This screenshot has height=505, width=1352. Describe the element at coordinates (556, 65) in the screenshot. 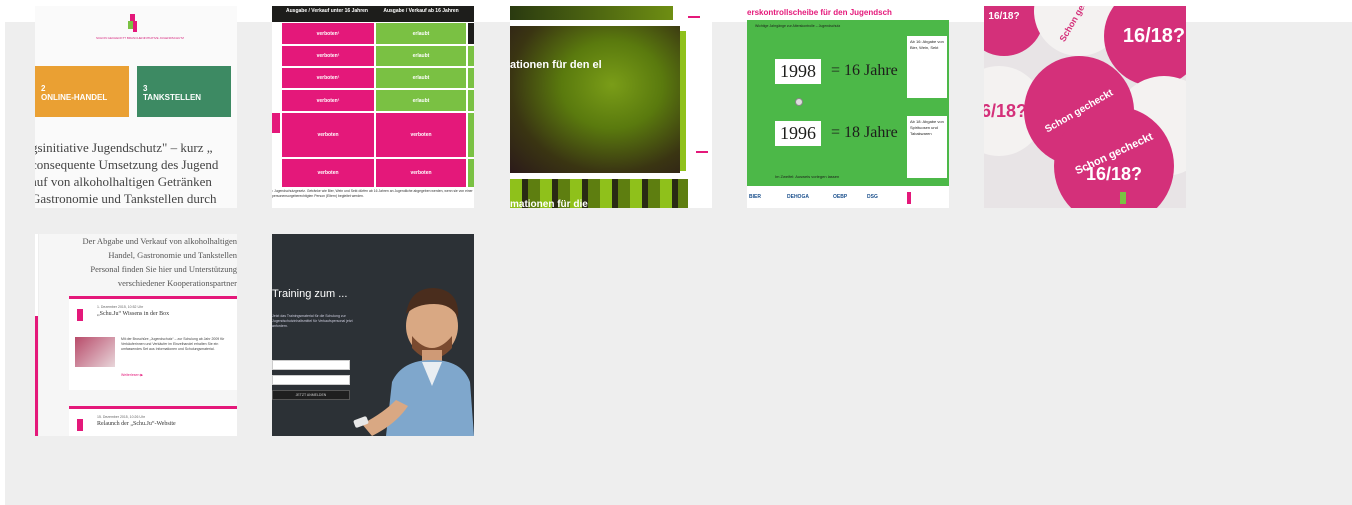

I see `photo-caption: ationen für den el` at that location.